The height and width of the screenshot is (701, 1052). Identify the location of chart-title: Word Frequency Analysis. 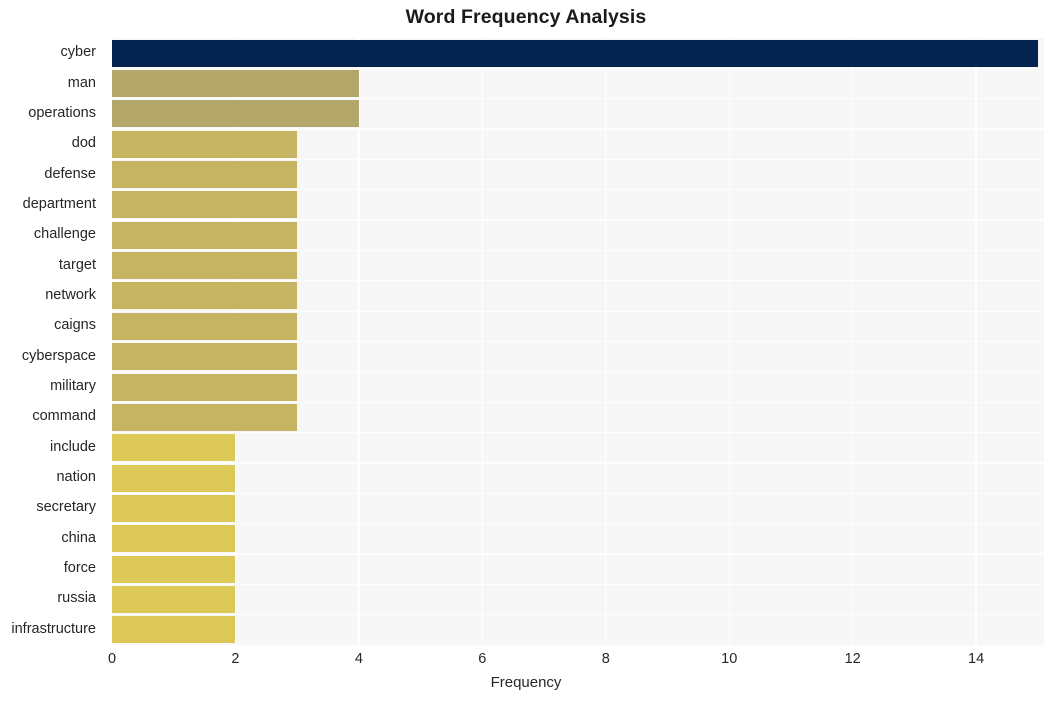
(526, 17).